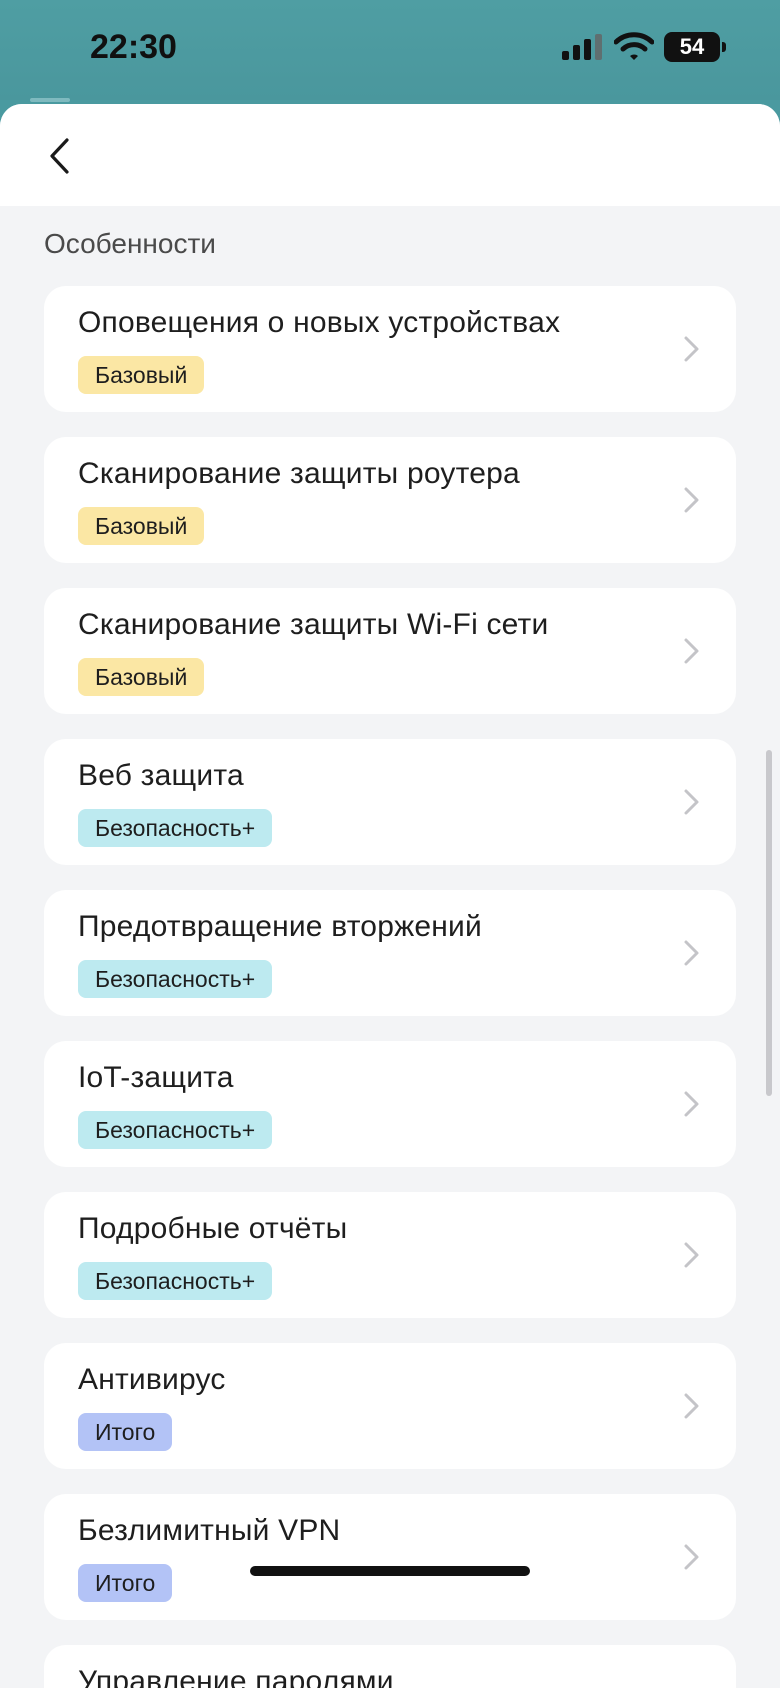  Describe the element at coordinates (390, 1406) in the screenshot. I see `feature-card: Антивирус Итого` at that location.